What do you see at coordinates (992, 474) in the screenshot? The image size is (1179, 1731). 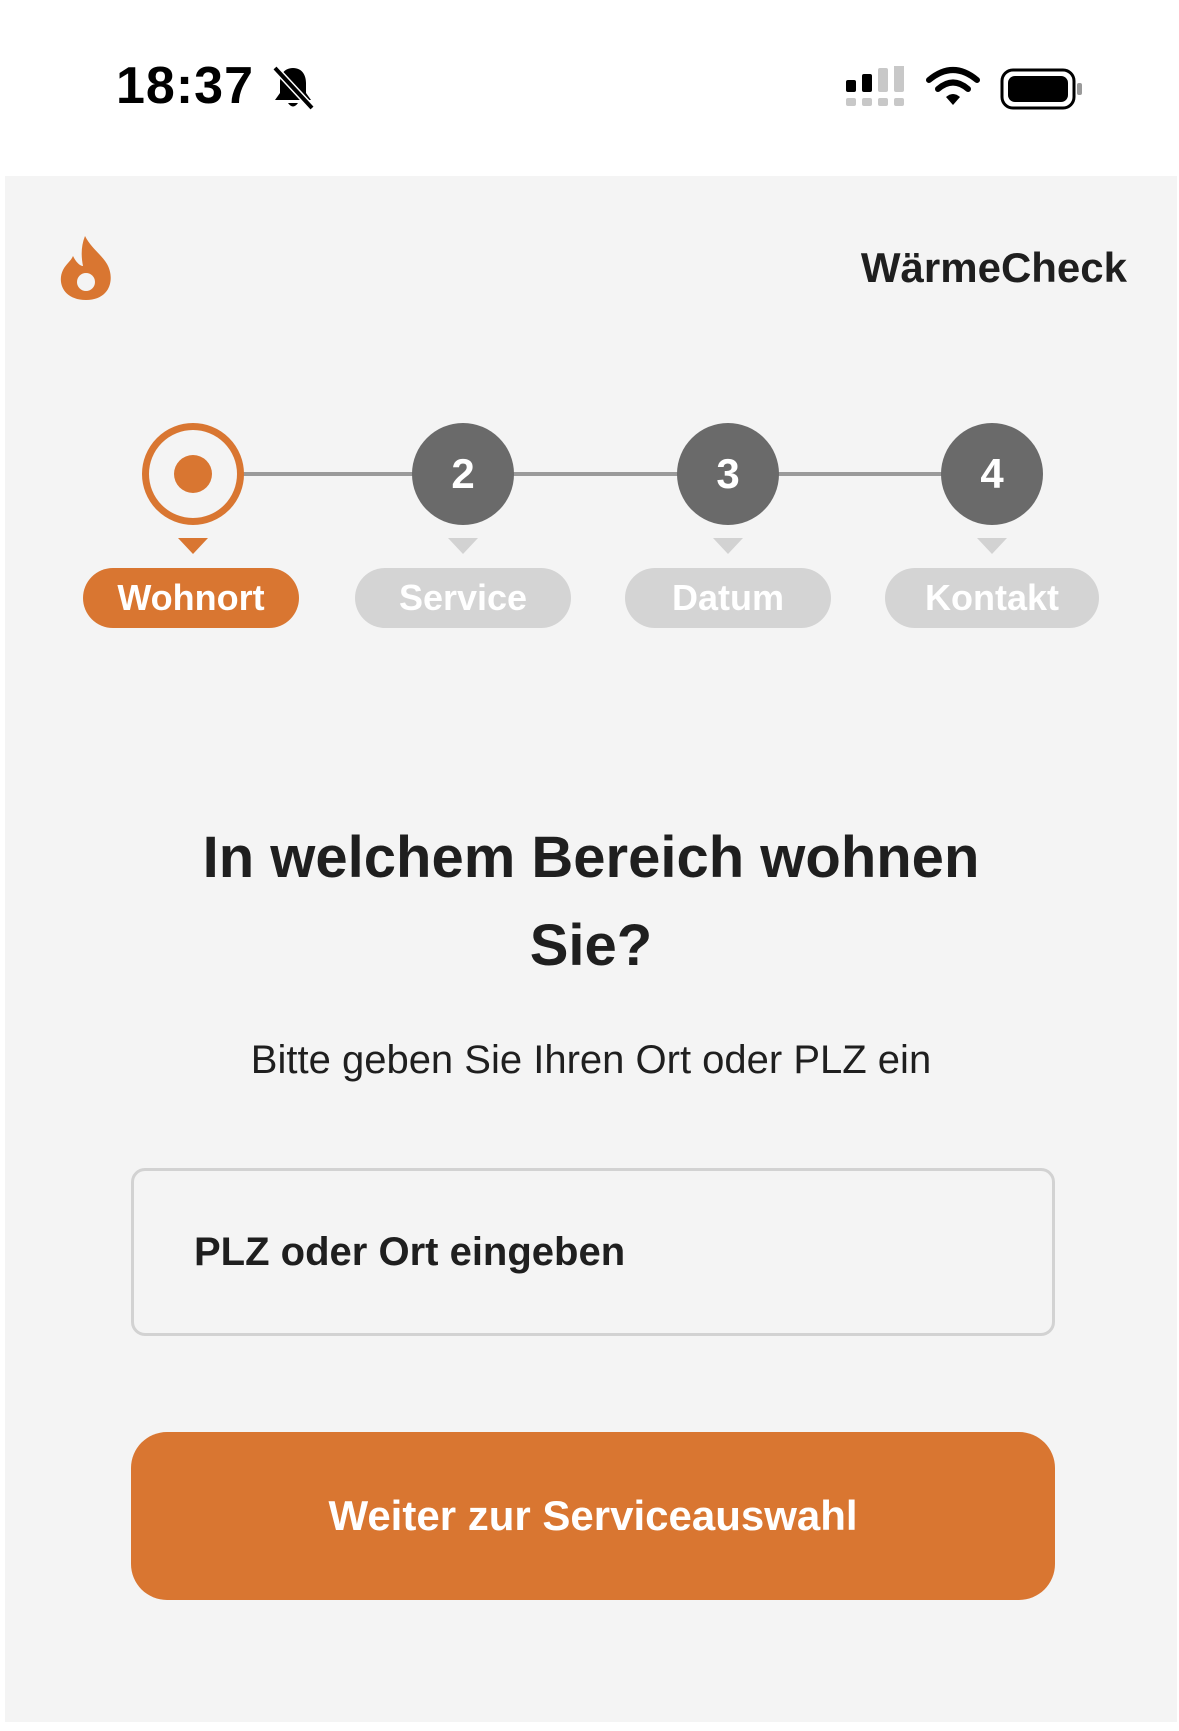 I see `step-4-indicator: 4` at bounding box center [992, 474].